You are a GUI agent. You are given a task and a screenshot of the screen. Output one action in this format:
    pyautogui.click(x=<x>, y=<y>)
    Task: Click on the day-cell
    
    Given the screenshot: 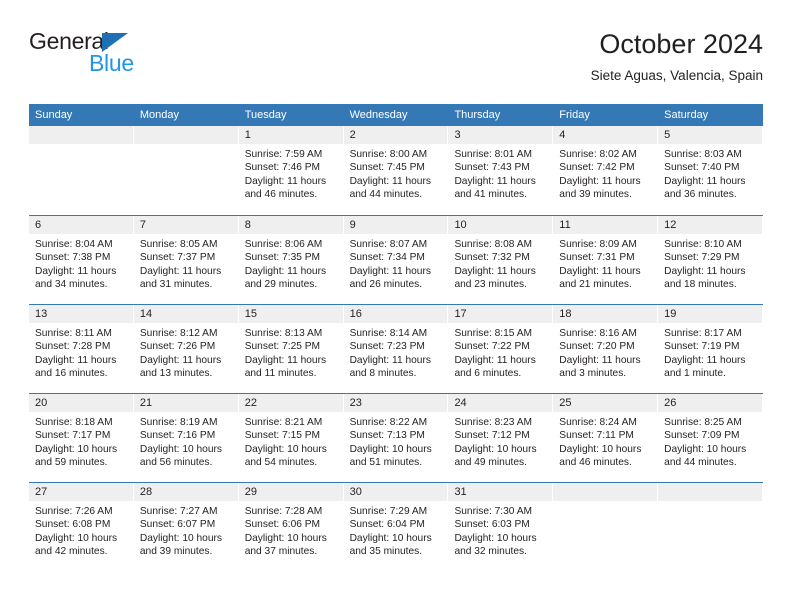 What is the action you would take?
    pyautogui.click(x=81, y=170)
    